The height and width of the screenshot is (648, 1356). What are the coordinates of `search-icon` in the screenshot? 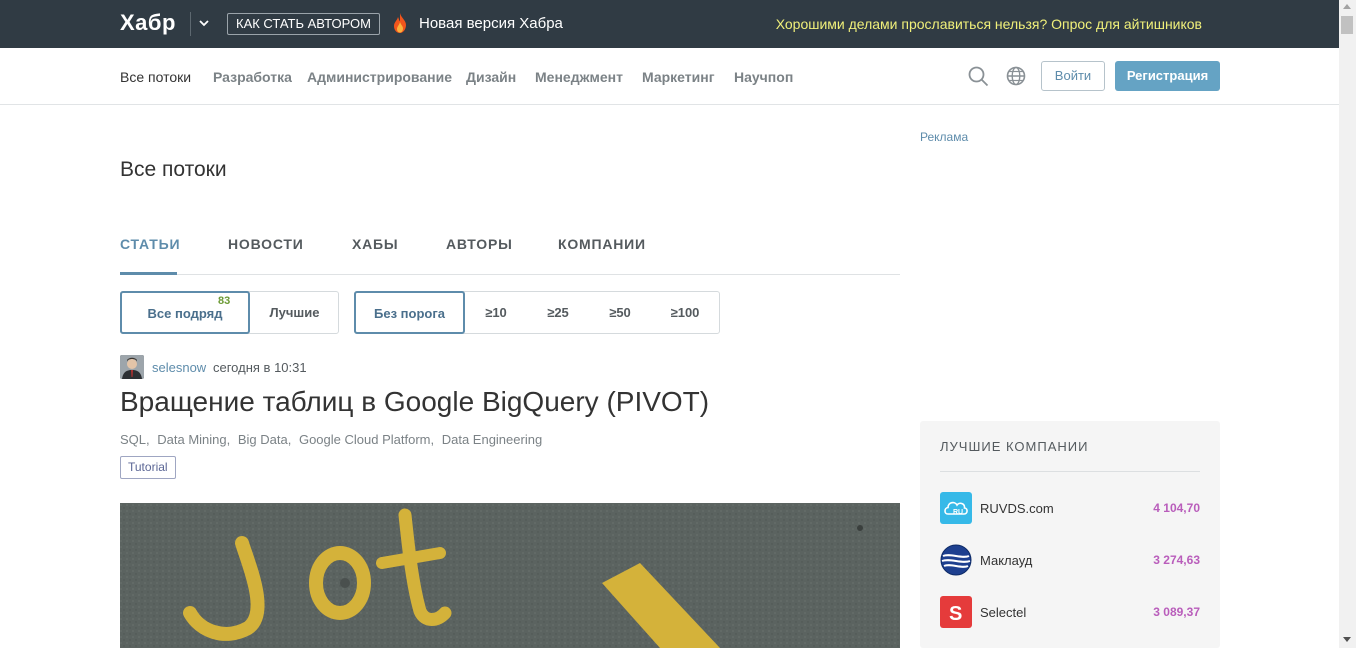 It's located at (978, 76).